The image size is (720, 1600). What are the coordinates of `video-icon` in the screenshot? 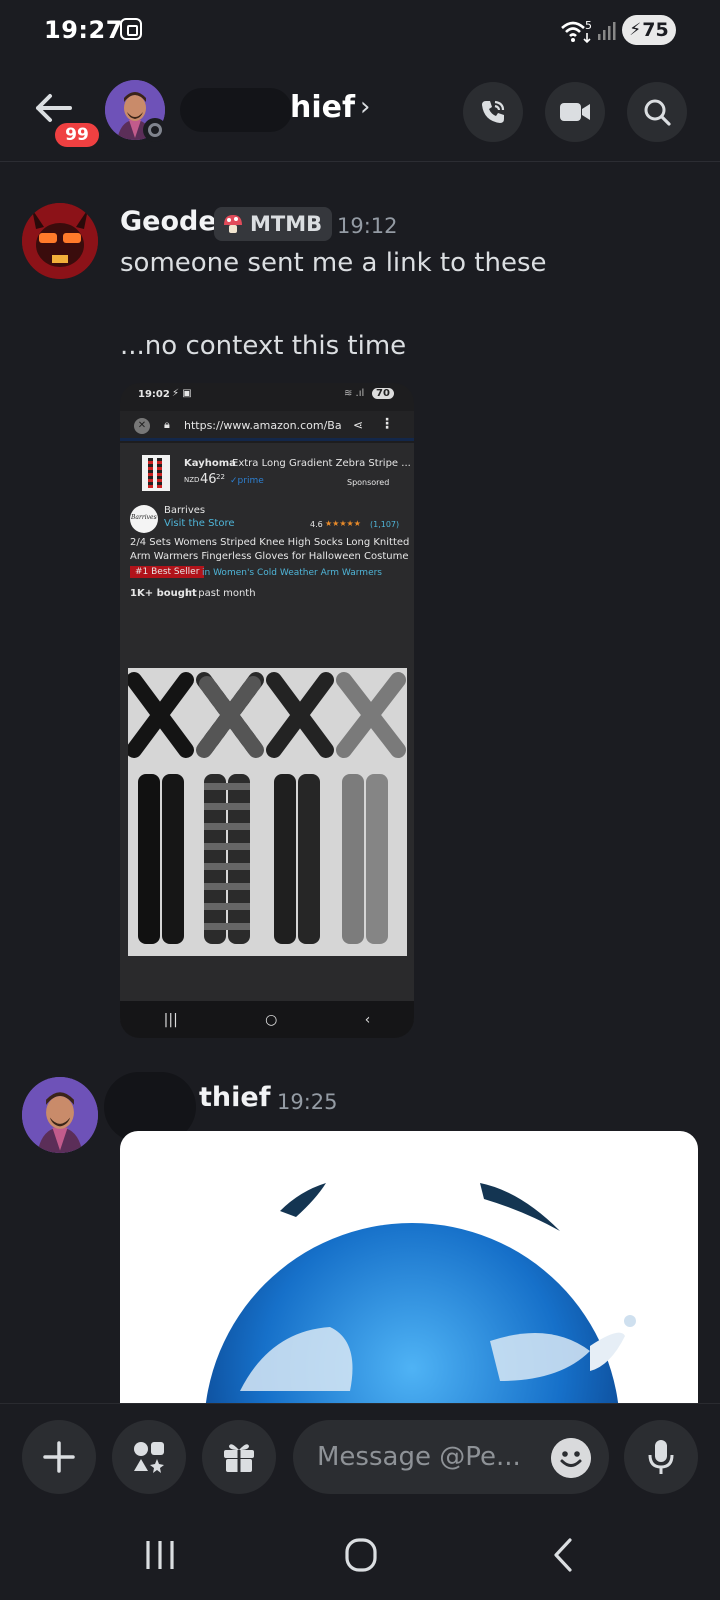 It's located at (575, 112).